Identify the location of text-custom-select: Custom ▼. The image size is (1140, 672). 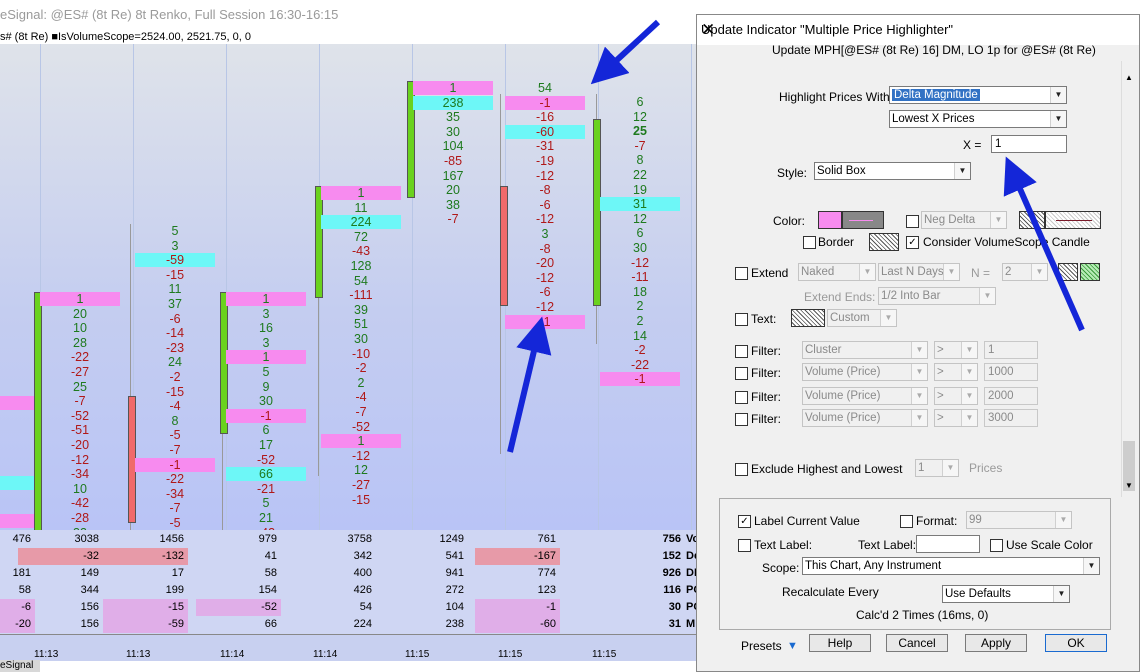
(862, 318).